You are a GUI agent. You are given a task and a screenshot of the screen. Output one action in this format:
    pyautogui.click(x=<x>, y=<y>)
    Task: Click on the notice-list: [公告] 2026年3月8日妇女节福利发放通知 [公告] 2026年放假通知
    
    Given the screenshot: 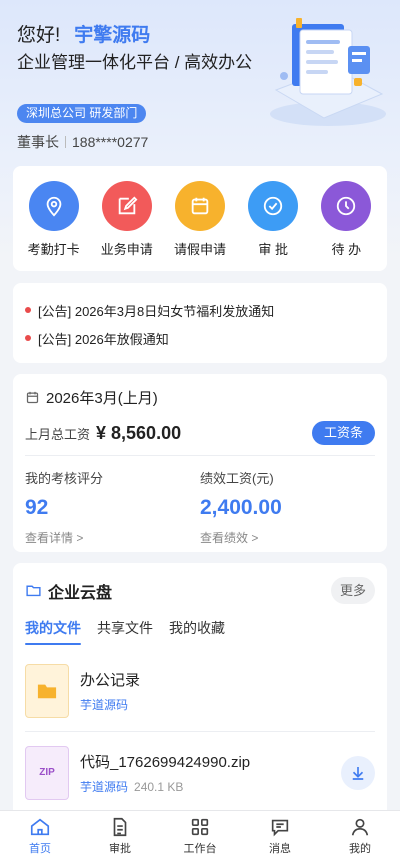 What is the action you would take?
    pyautogui.click(x=200, y=323)
    